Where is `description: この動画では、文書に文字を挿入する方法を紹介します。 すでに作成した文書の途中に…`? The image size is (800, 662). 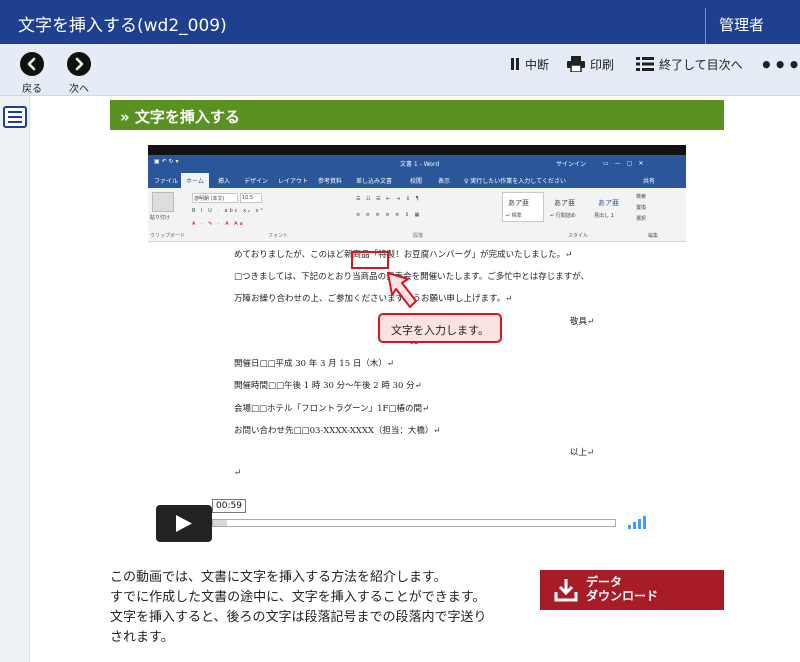
description: この動画では、文書に文字を挿入する方法を紹介します。 すでに作成した文書の途中に… is located at coordinates (310, 608).